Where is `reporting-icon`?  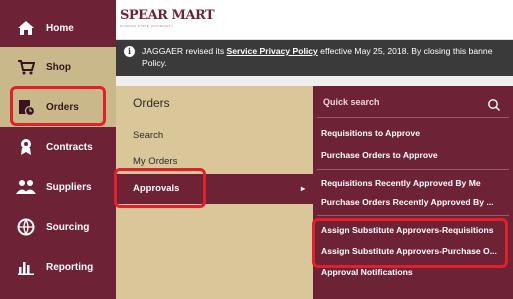 reporting-icon is located at coordinates (26, 267).